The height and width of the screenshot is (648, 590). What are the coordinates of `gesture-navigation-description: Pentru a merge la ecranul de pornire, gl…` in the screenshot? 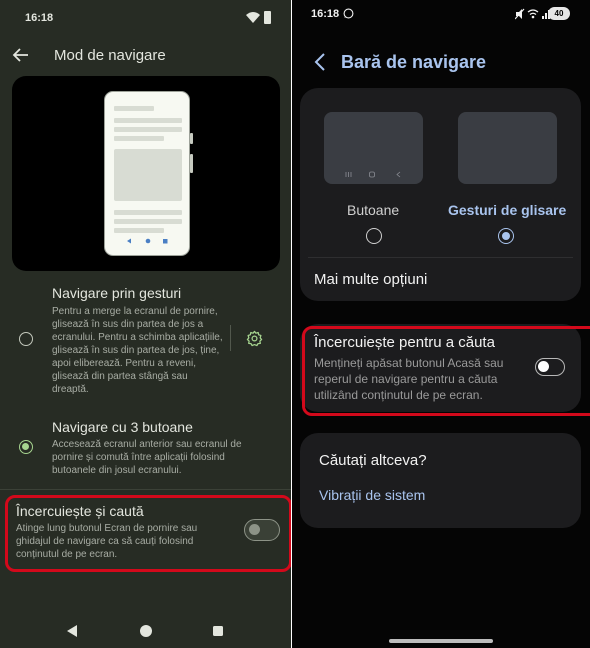 It's located at (137, 350).